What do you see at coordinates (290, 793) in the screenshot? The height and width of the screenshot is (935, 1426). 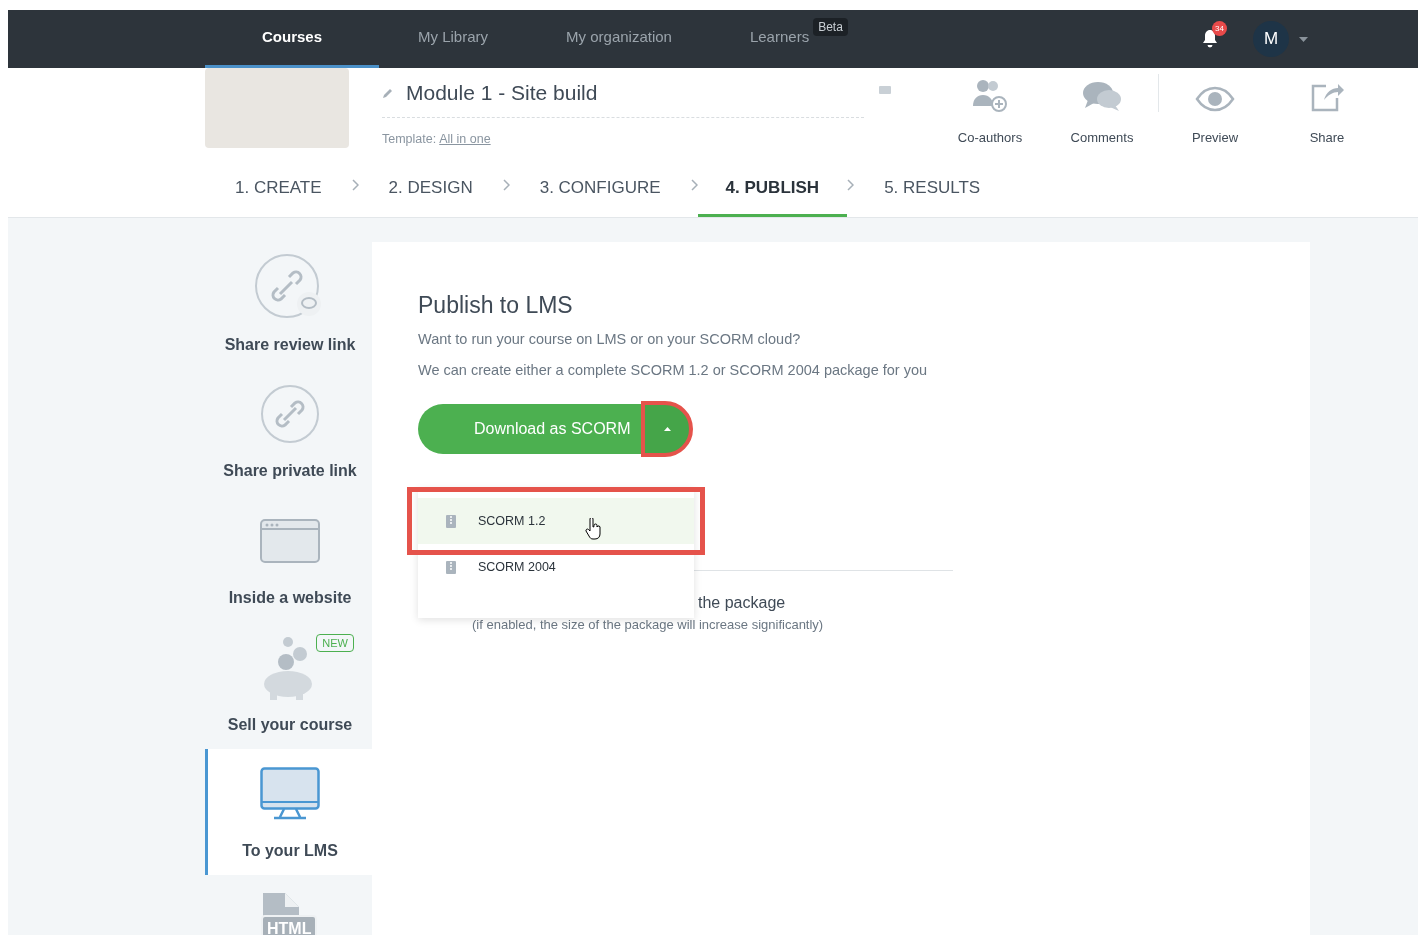 I see `desktop-monitor-icon` at bounding box center [290, 793].